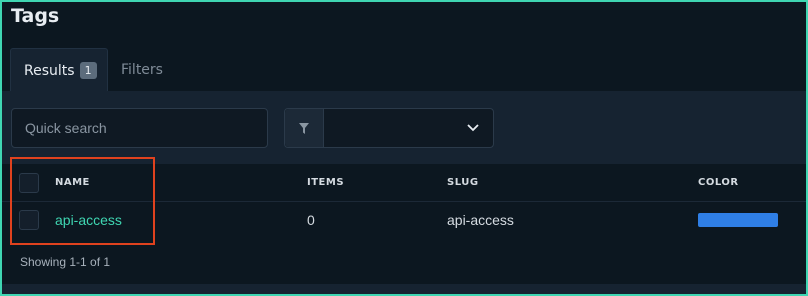 This screenshot has width=808, height=296. I want to click on tab-results-label: Results, so click(49, 70).